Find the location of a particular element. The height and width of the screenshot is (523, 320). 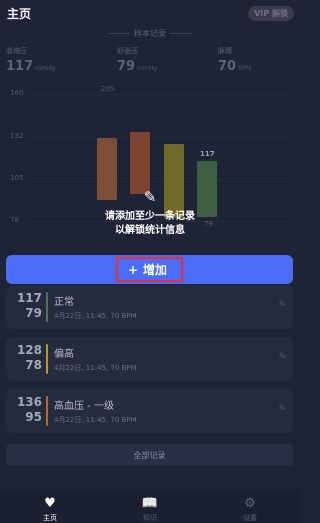

page-title: 主页 is located at coordinates (19, 13).